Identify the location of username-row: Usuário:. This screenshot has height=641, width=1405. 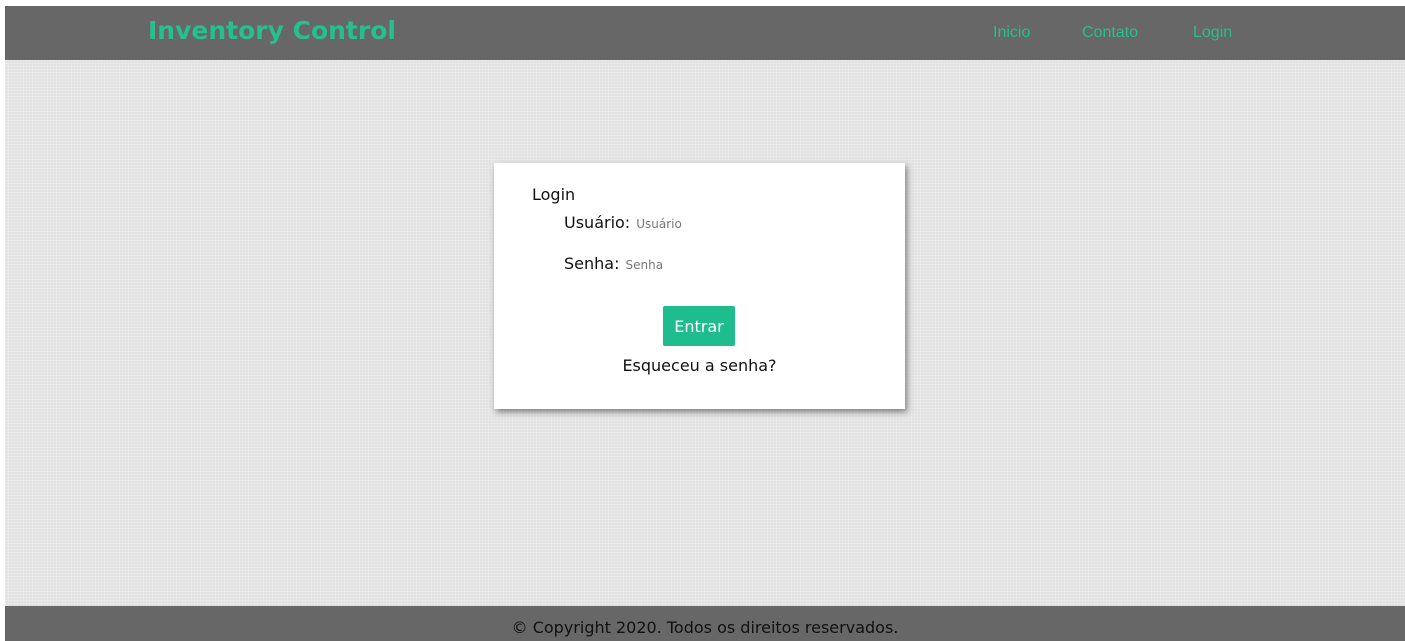
(690, 222).